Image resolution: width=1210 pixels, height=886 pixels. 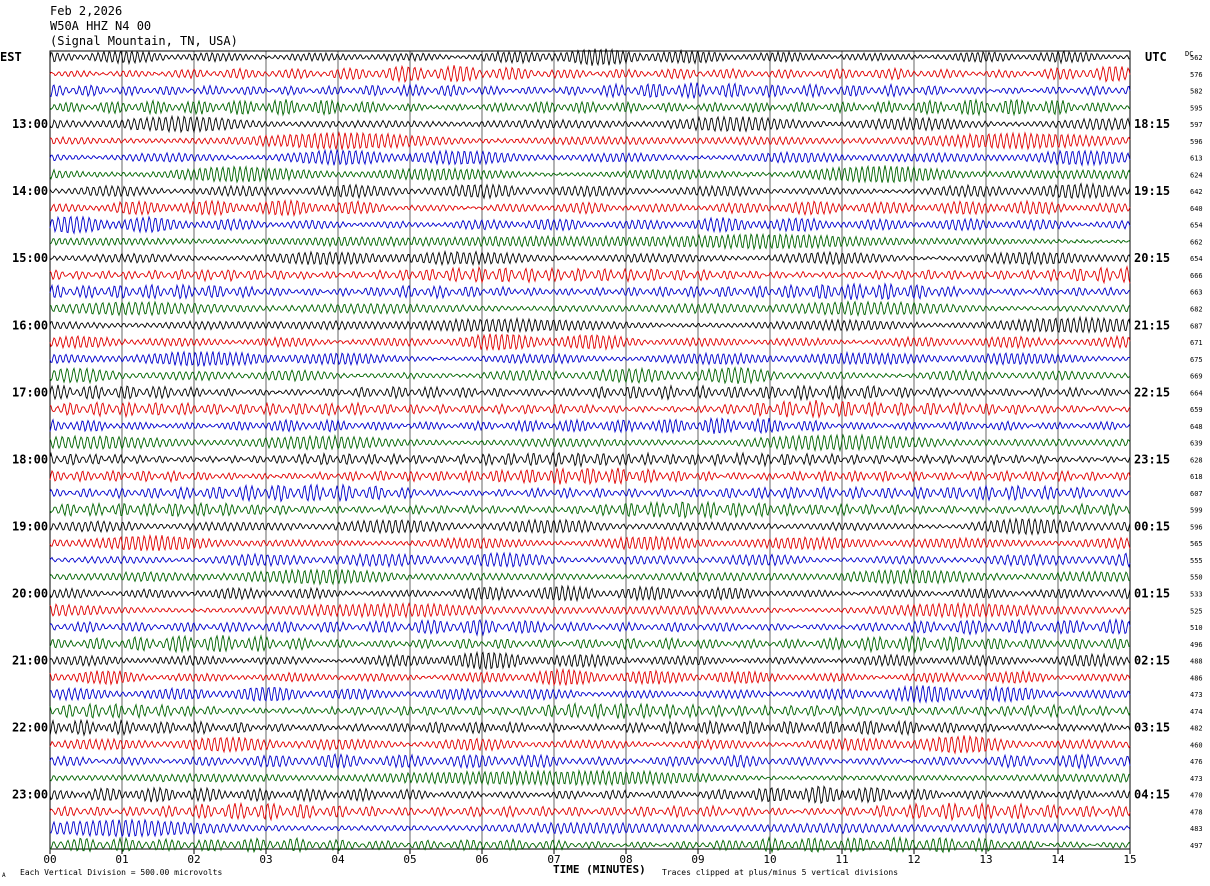 I want to click on dc-offset-label: 476, so click(x=1196, y=762).